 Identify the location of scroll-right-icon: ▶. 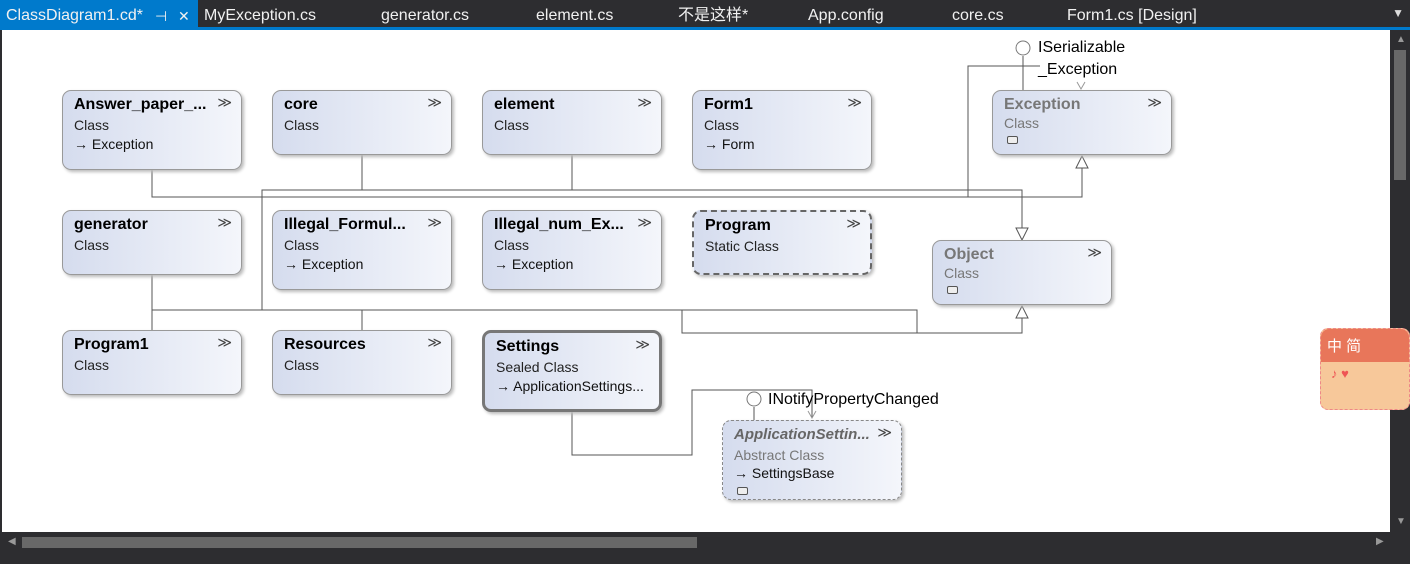
(1380, 541).